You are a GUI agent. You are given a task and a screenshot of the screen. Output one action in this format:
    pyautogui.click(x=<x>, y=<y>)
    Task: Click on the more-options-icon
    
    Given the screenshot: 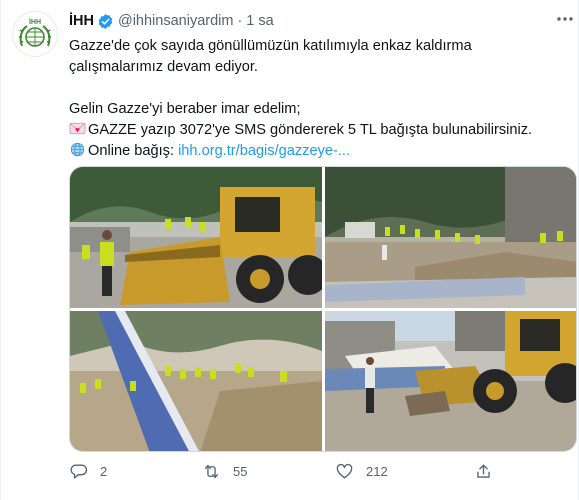 What is the action you would take?
    pyautogui.click(x=565, y=21)
    